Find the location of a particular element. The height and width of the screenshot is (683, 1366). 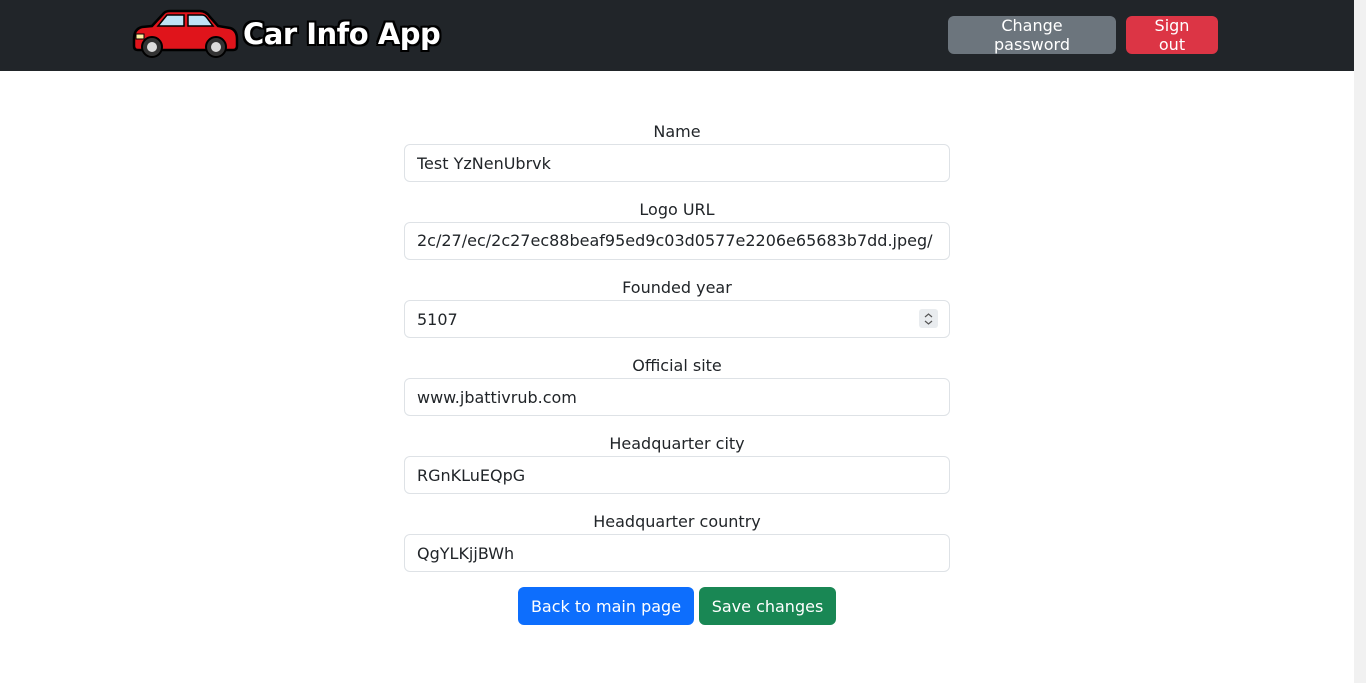

official-site-group: Official site is located at coordinates (677, 385).